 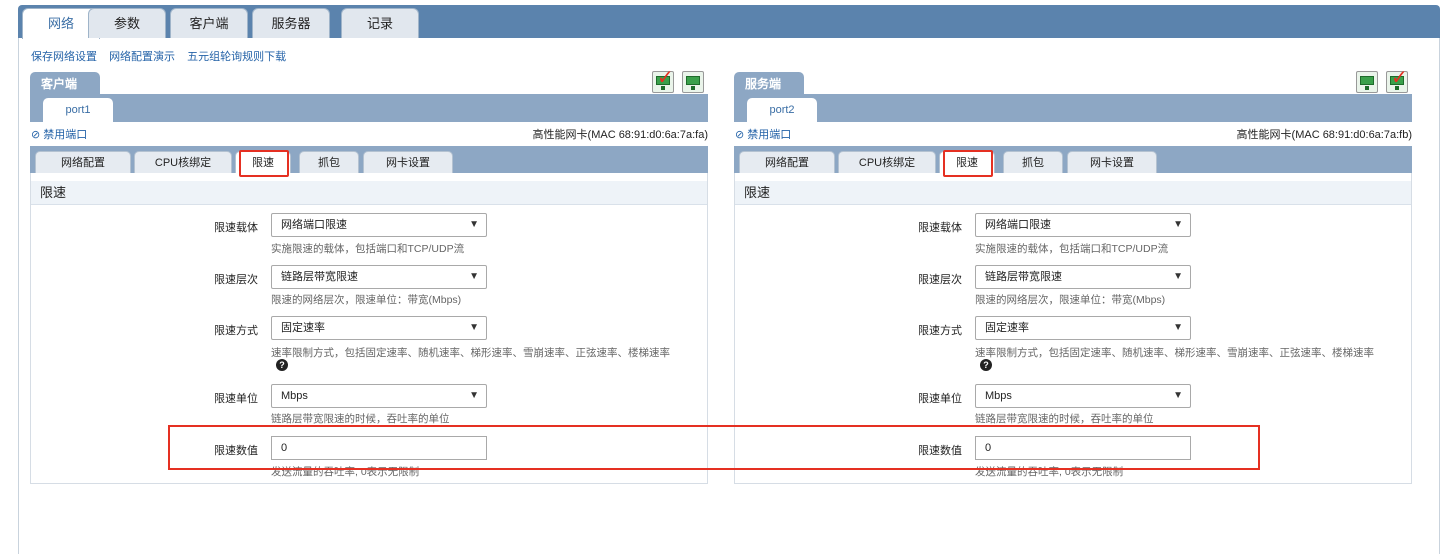 I want to click on action-links: 保存网络设置 网络配置演示 五元组轮询规则下载, so click(x=163, y=56).